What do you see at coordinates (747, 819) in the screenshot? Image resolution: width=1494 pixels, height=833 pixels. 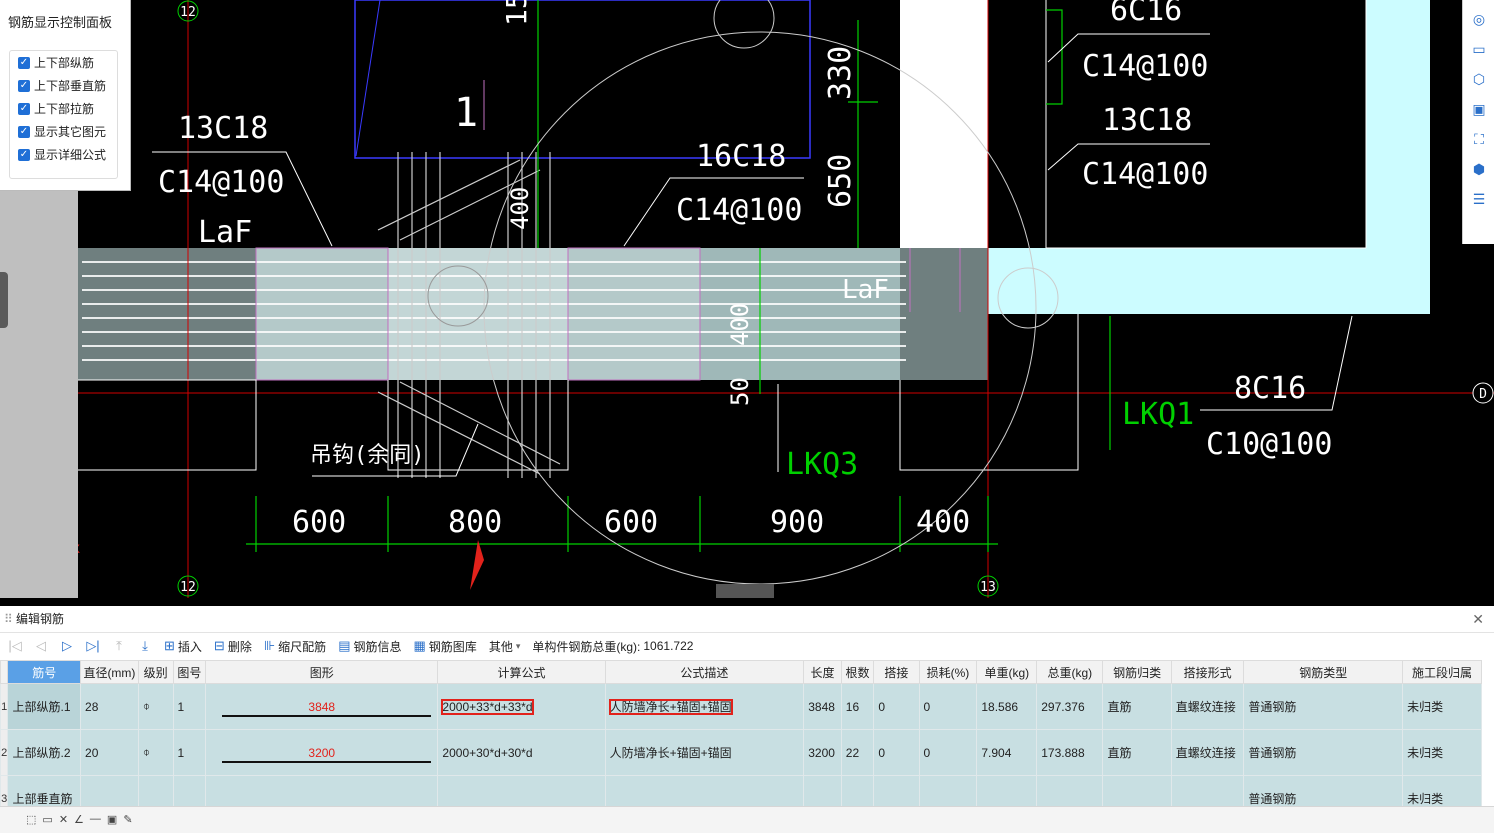 I see `status-bar: ⬚ ▭ ✕ ∠ — ▣ ✎` at bounding box center [747, 819].